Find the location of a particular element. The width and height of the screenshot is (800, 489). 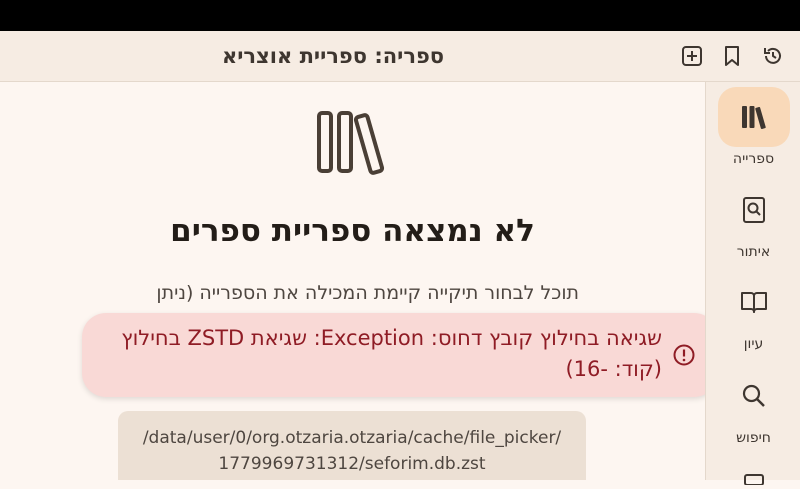

navigation-rail: ספרייה איתור עיון חיפוש is located at coordinates (752, 284).